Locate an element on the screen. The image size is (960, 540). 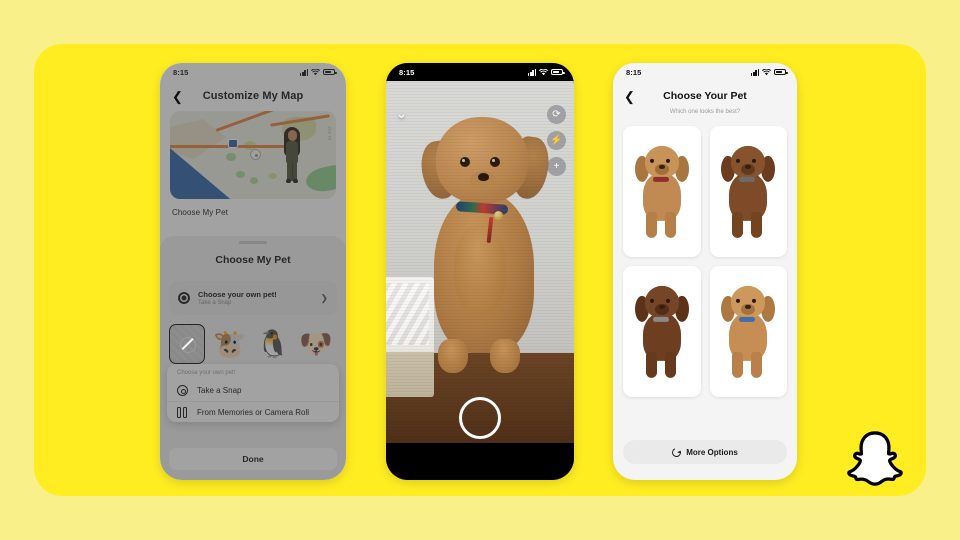
shutter-button is located at coordinates (480, 418).